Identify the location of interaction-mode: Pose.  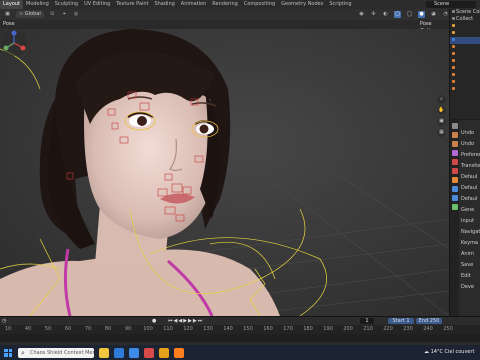
(9, 24).